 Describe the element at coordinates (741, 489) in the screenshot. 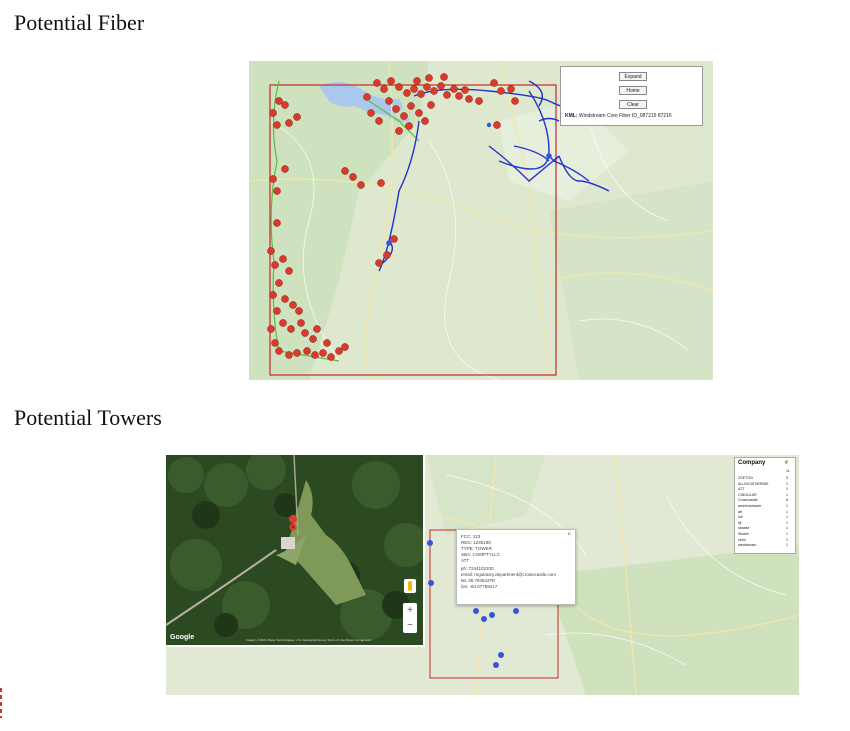

I see `legend-company-name: ATT` at that location.